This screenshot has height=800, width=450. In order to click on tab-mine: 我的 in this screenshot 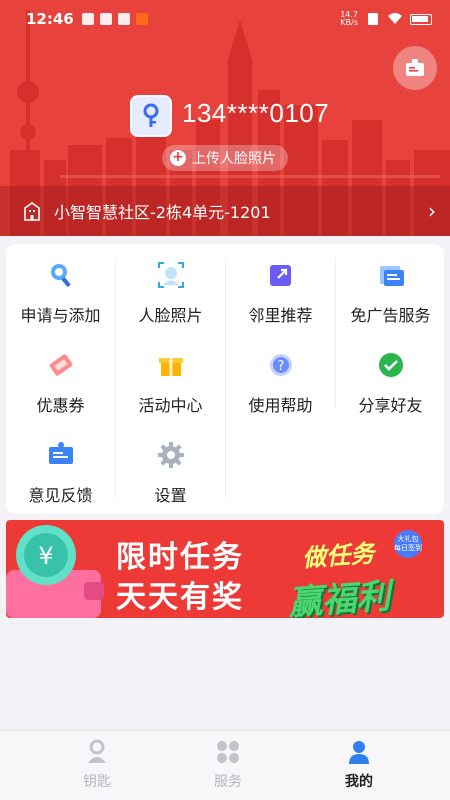, I will do `click(359, 765)`.